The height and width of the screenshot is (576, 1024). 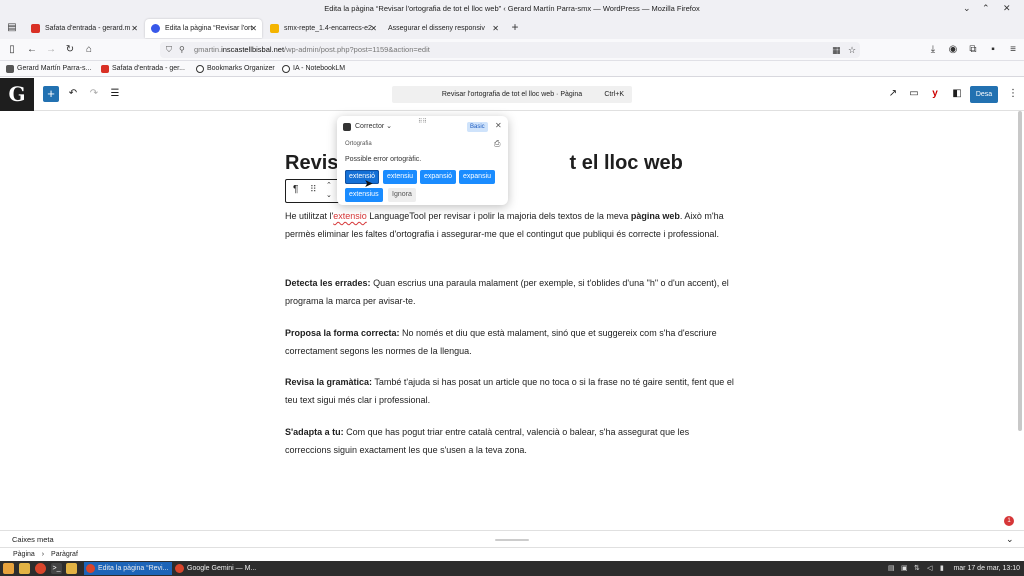 I want to click on undo-icon: ↶, so click(x=73, y=94).